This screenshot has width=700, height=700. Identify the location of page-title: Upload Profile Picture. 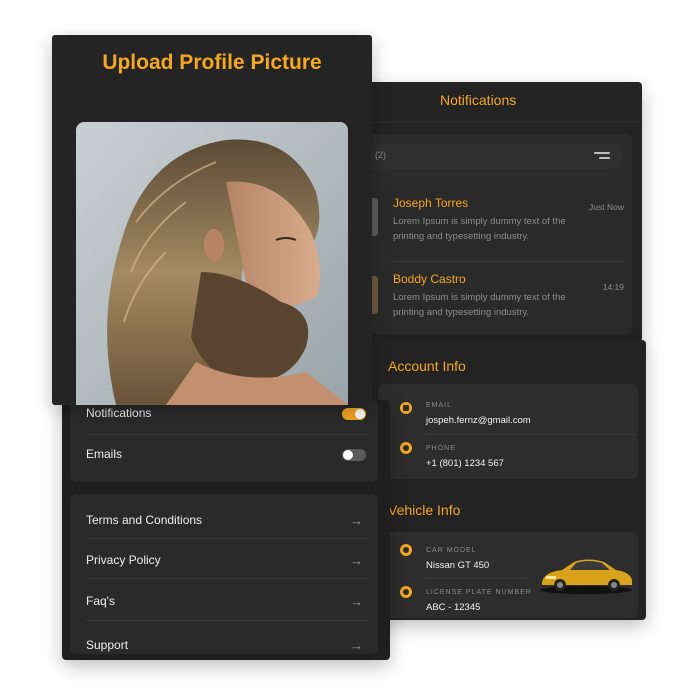
(212, 62).